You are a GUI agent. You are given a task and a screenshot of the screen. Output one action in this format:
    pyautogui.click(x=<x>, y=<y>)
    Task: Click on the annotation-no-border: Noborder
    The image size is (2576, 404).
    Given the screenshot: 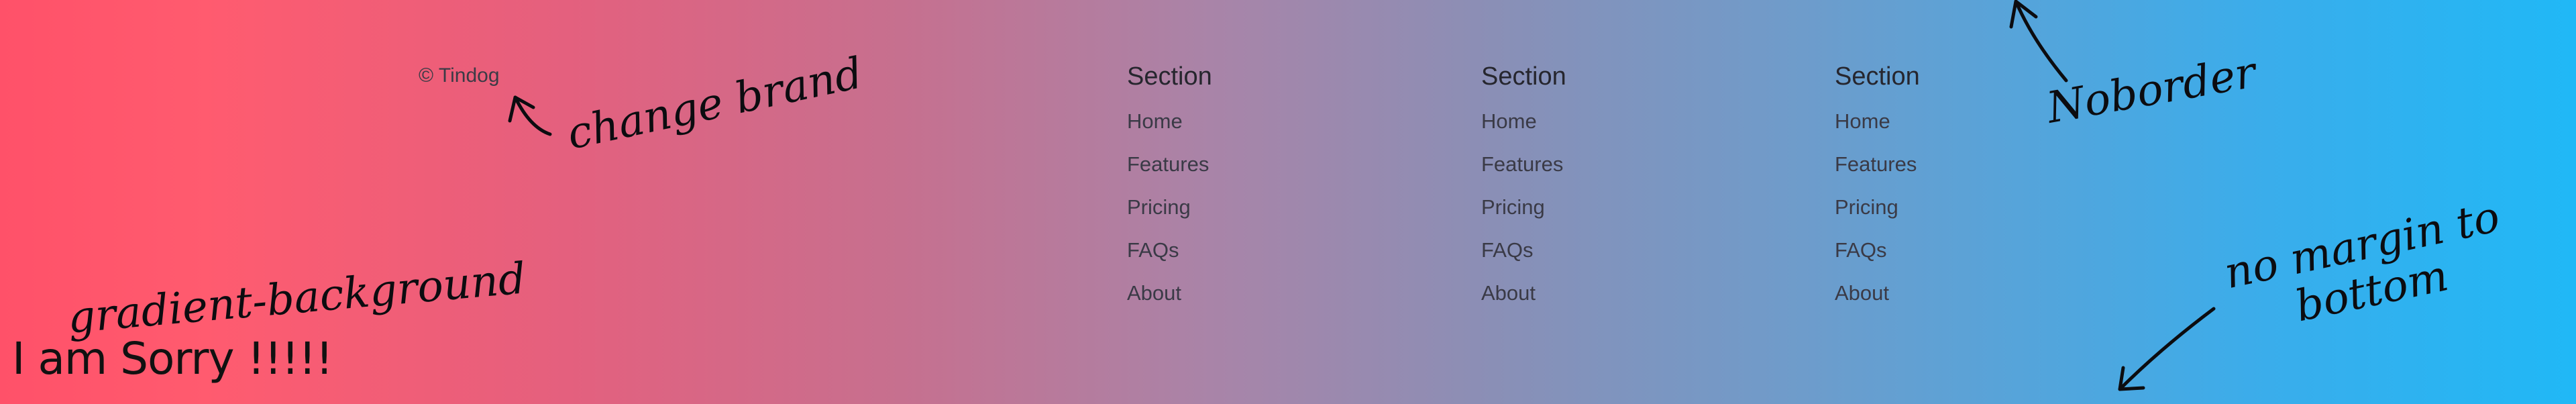 What is the action you would take?
    pyautogui.click(x=2151, y=91)
    